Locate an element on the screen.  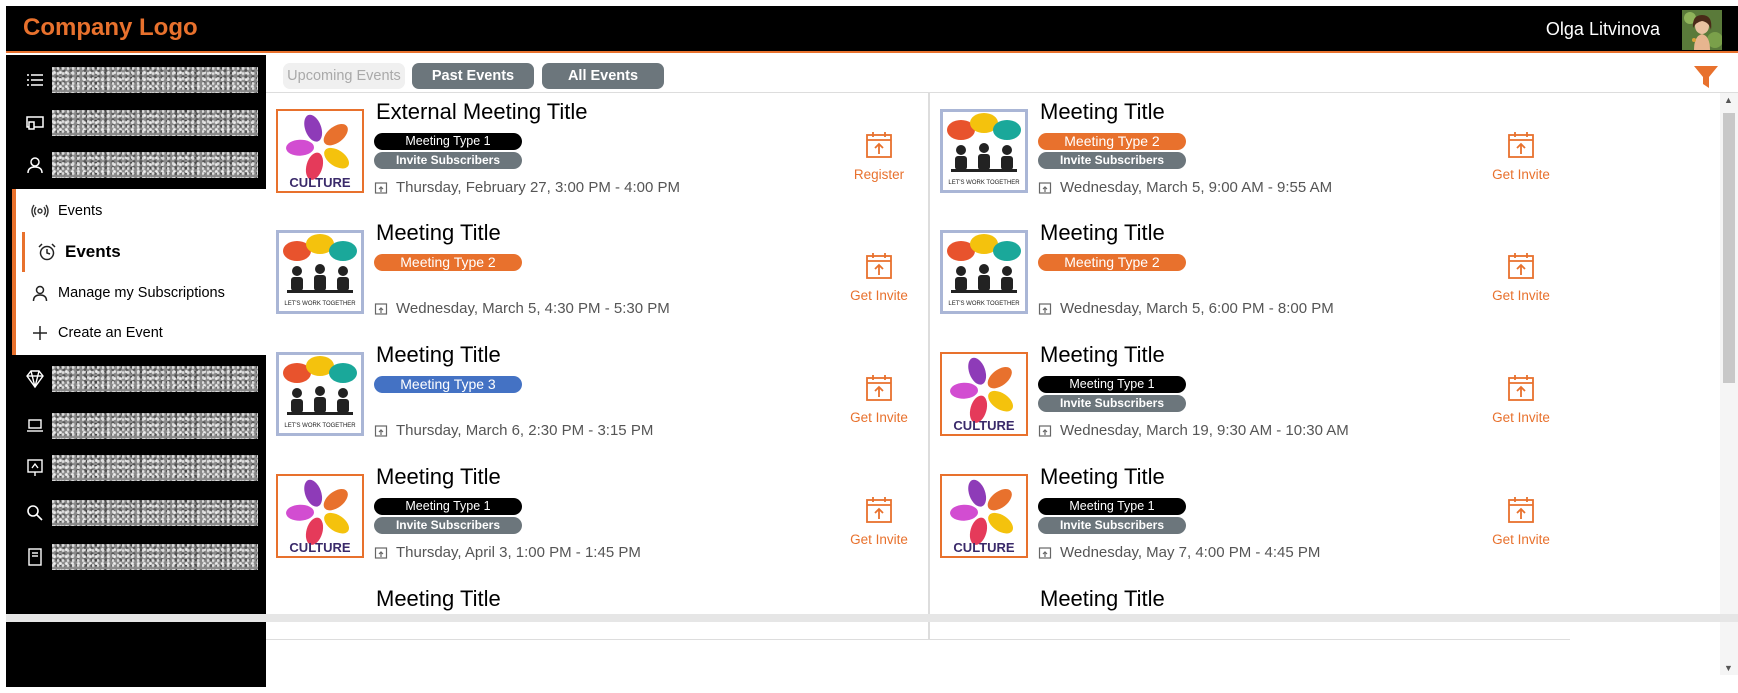
filter-icon is located at coordinates (1706, 77).